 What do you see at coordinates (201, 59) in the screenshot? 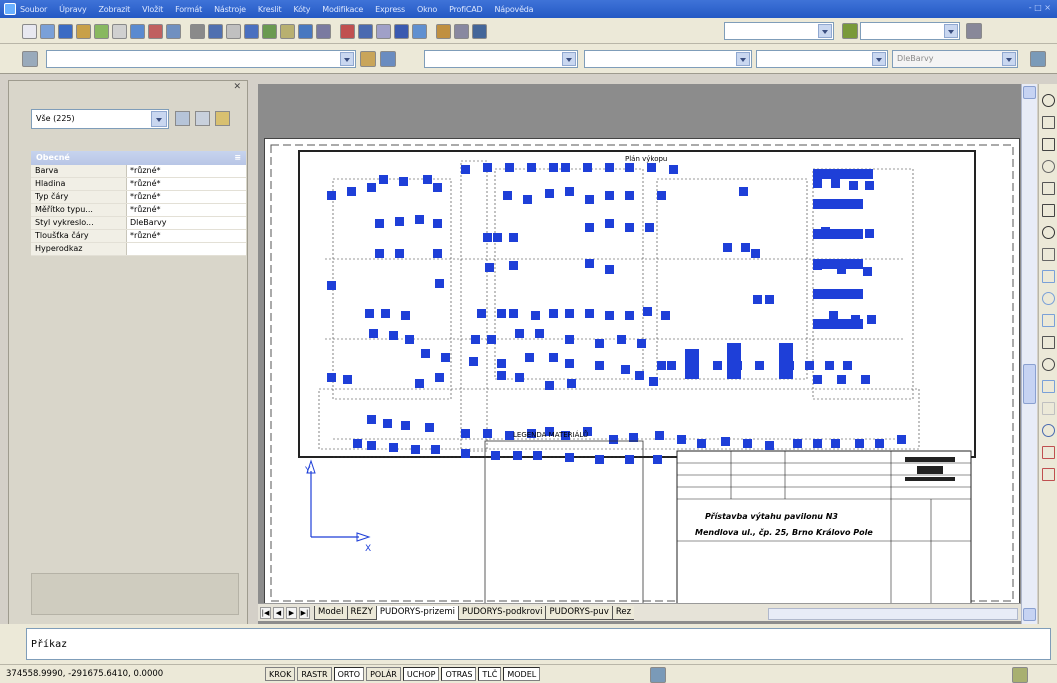
I see `layer-combo` at bounding box center [201, 59].